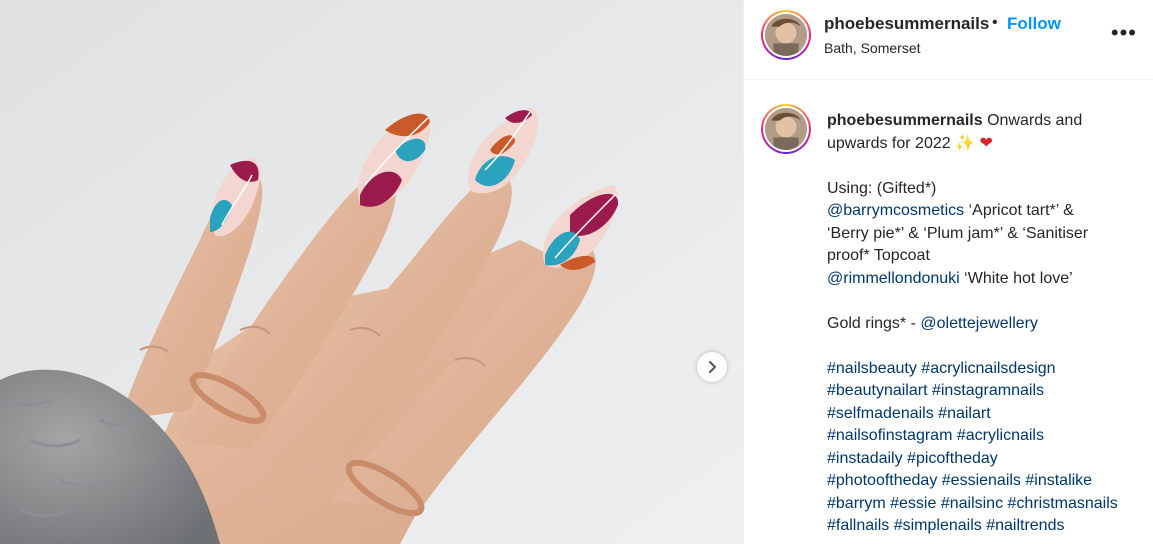 This screenshot has height=544, width=1153. I want to click on hashtag-line: #nailsofinstagram #acrylicnails, so click(977, 436).